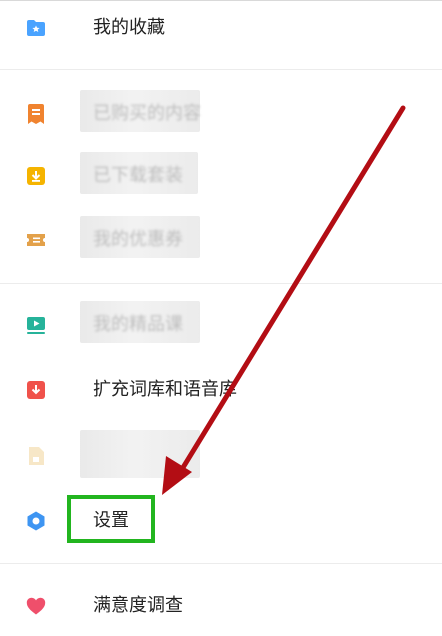 The height and width of the screenshot is (636, 442). What do you see at coordinates (36, 176) in the screenshot?
I see `download-box-icon` at bounding box center [36, 176].